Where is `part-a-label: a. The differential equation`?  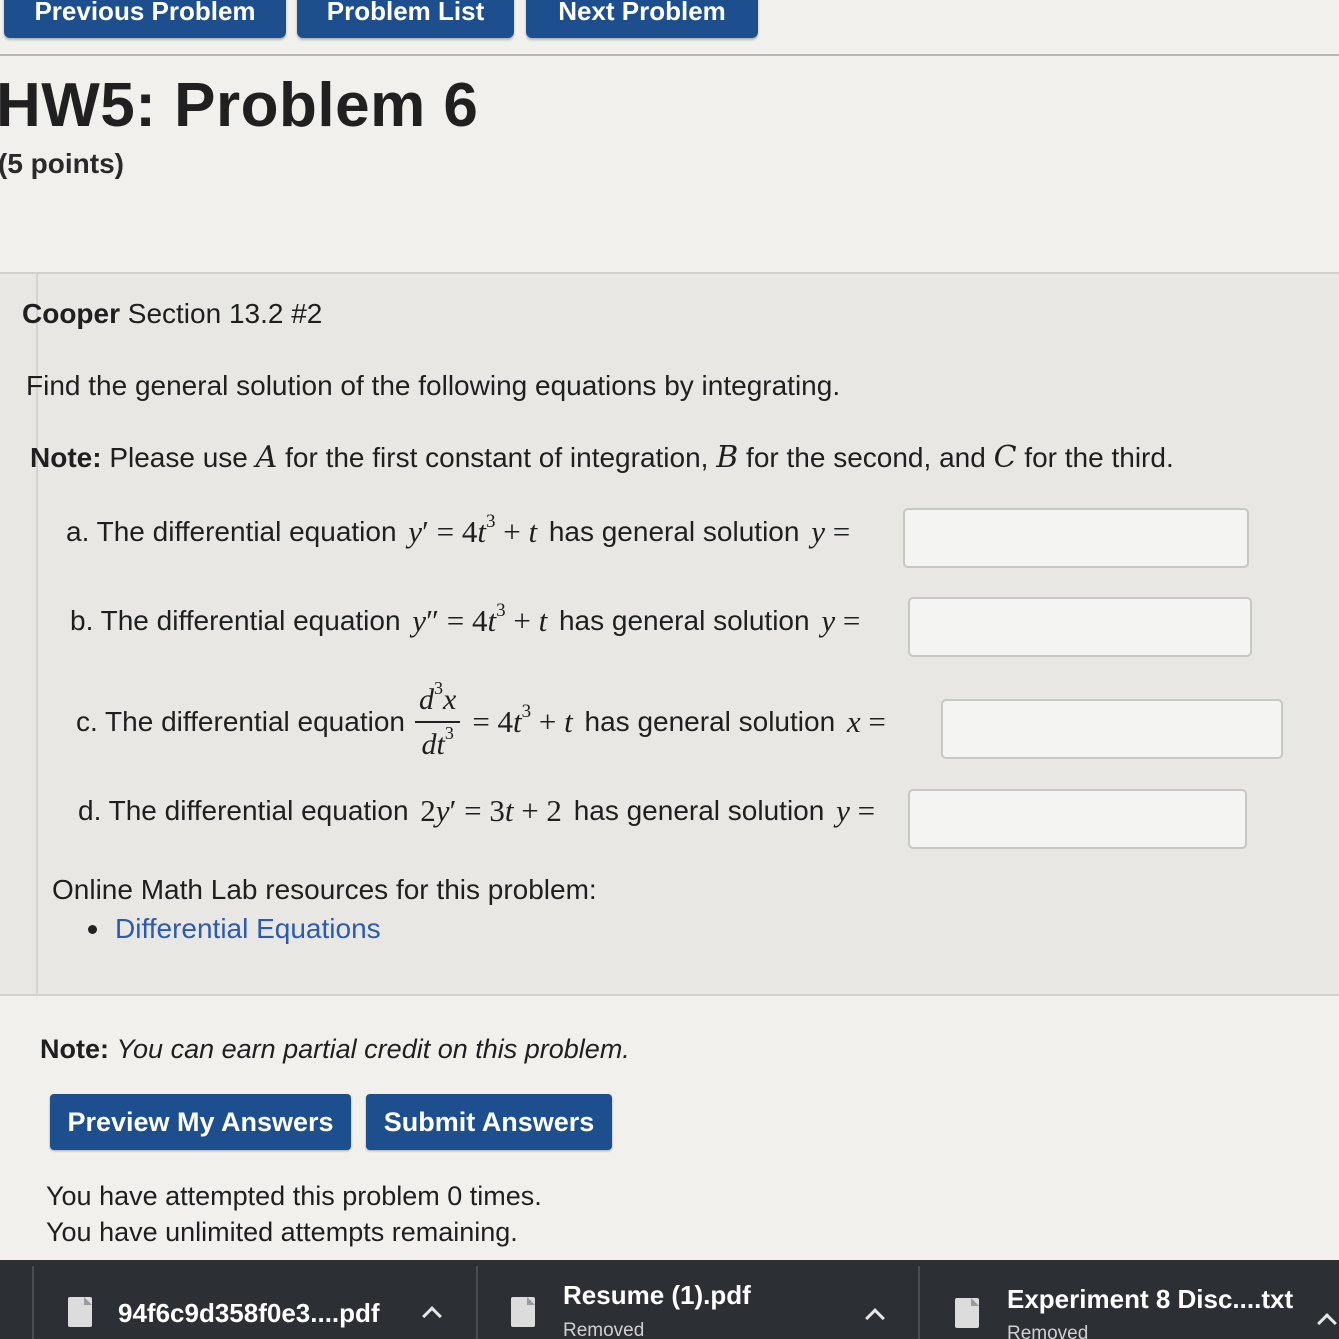
part-a-label: a. The differential equation is located at coordinates (231, 531).